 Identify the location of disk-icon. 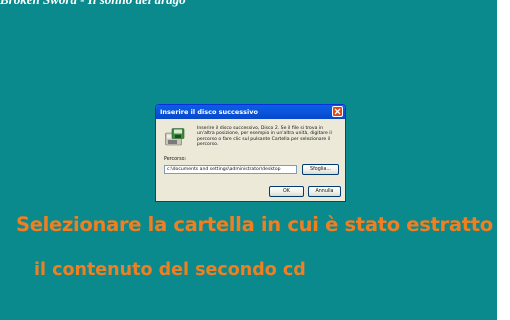
(175, 137).